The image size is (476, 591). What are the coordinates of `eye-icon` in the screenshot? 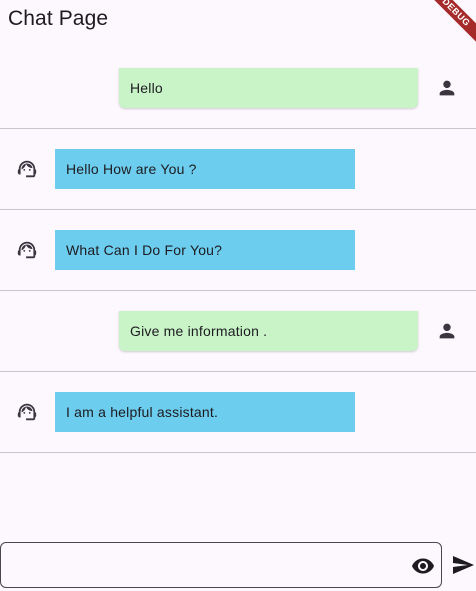 It's located at (423, 566).